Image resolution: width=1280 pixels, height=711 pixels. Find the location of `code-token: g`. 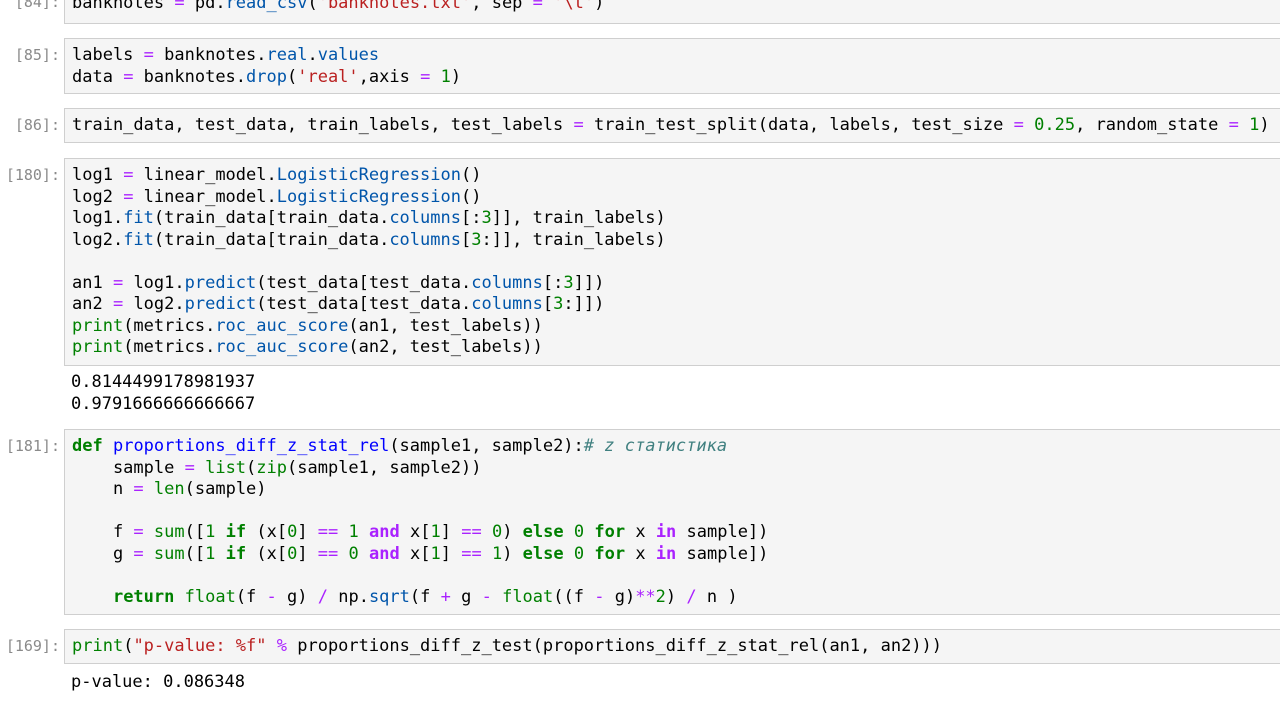

code-token: g is located at coordinates (466, 596).